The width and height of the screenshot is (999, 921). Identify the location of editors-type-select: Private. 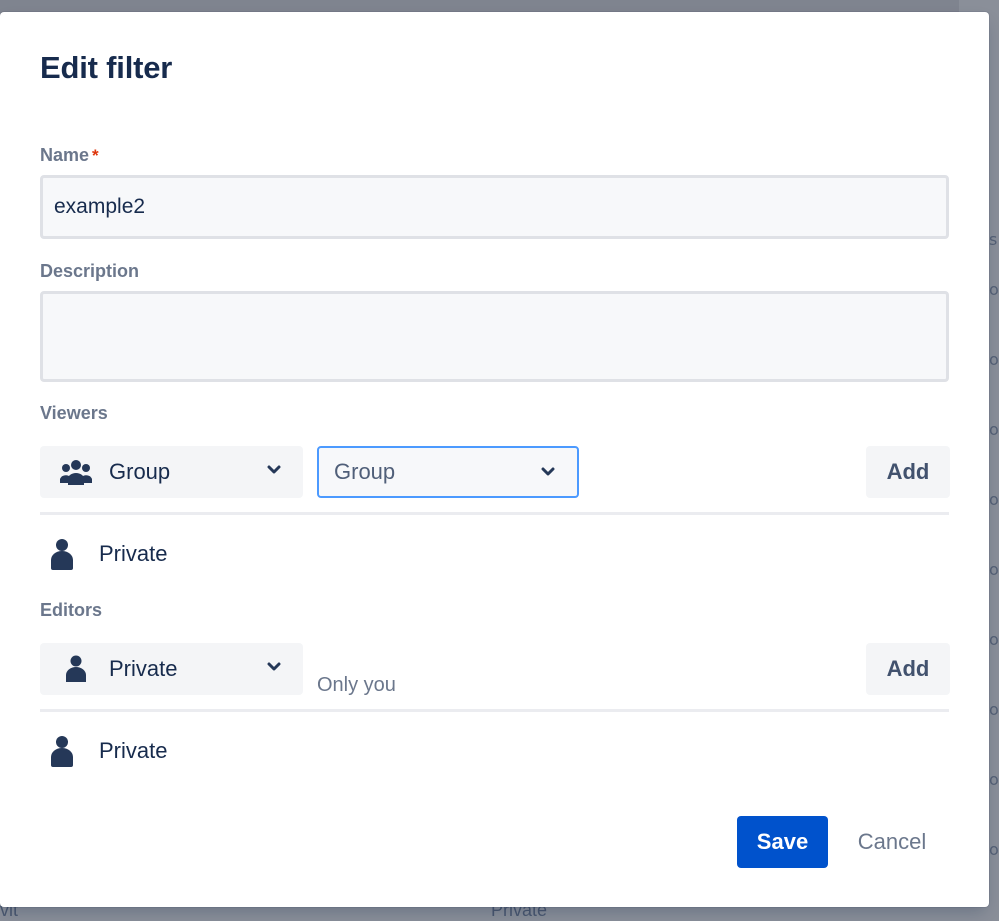
(171, 669).